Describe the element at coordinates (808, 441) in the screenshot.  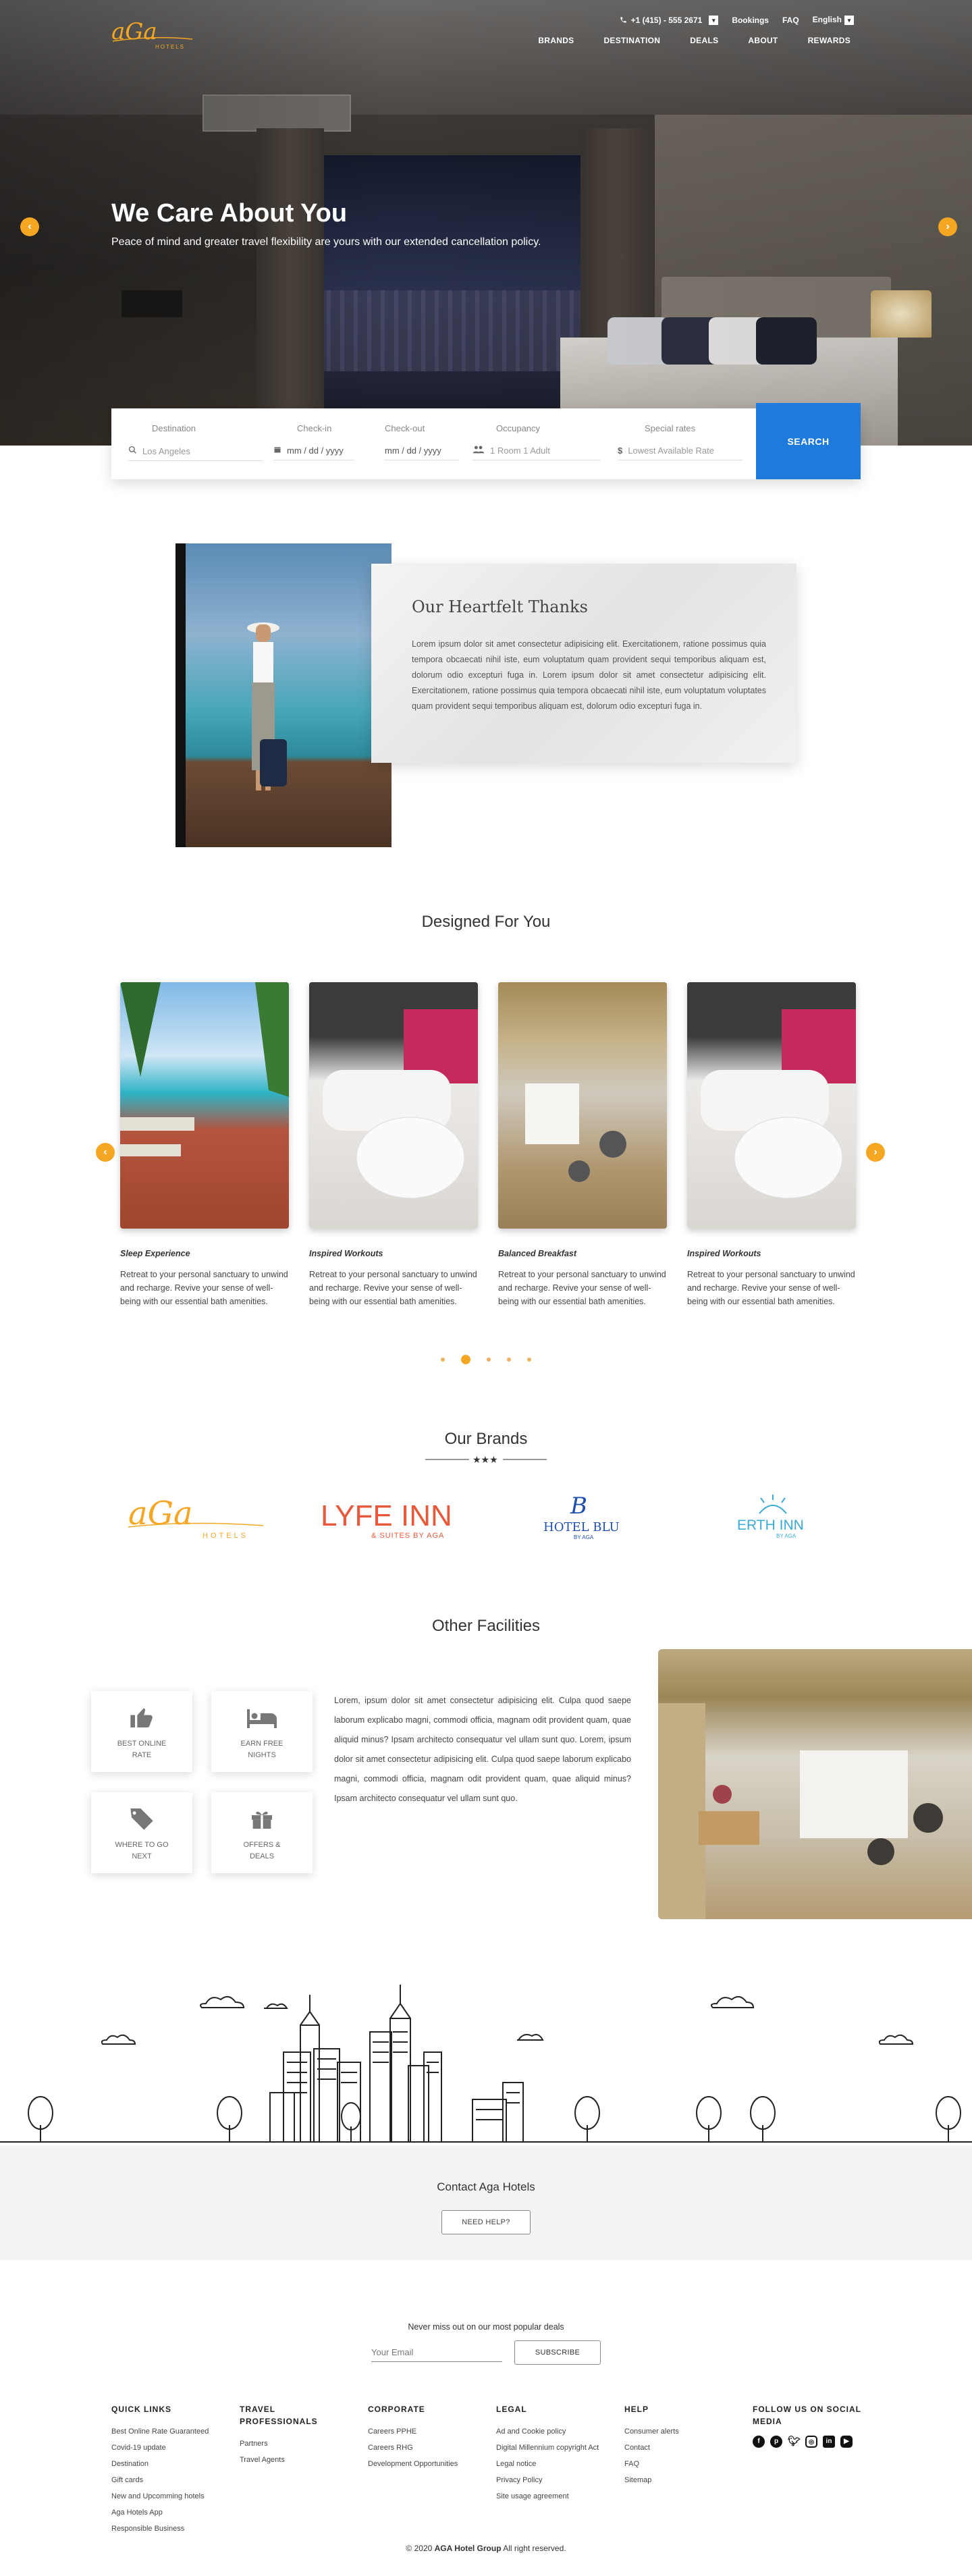
I see `search-button: SEARCH` at that location.